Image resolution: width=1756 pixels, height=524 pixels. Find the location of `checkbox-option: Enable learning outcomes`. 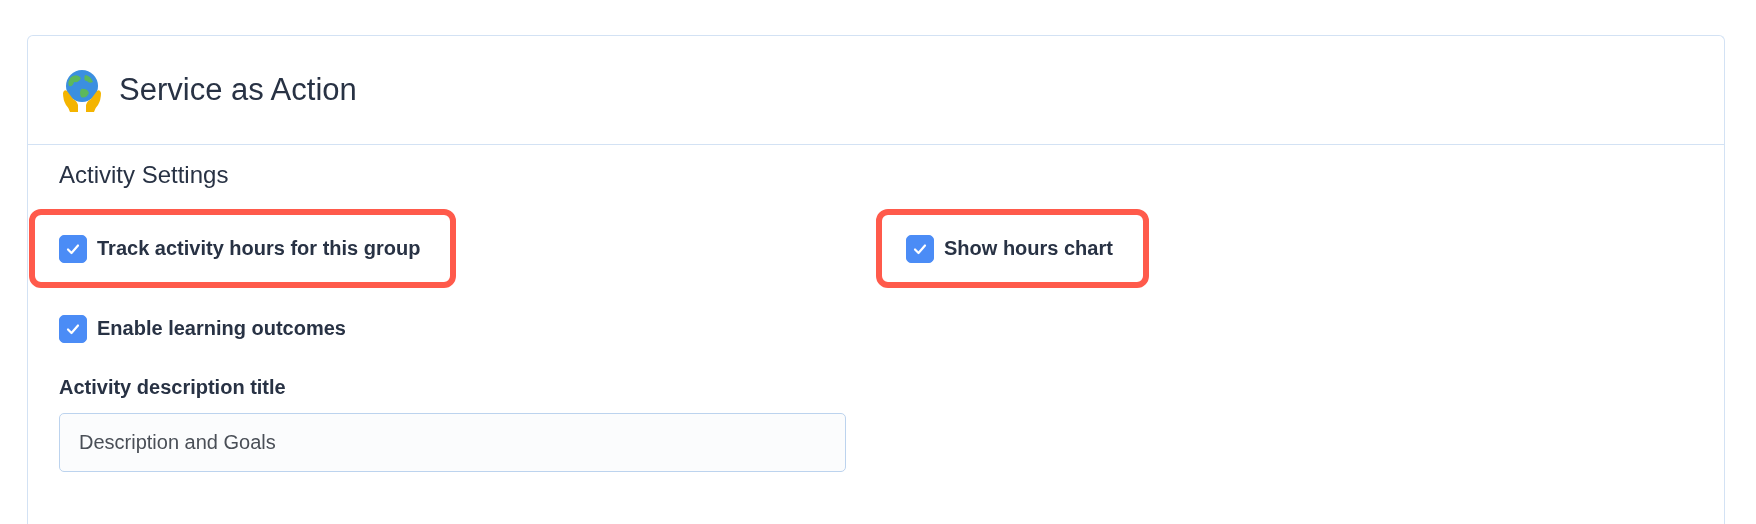

checkbox-option: Enable learning outcomes is located at coordinates (202, 328).